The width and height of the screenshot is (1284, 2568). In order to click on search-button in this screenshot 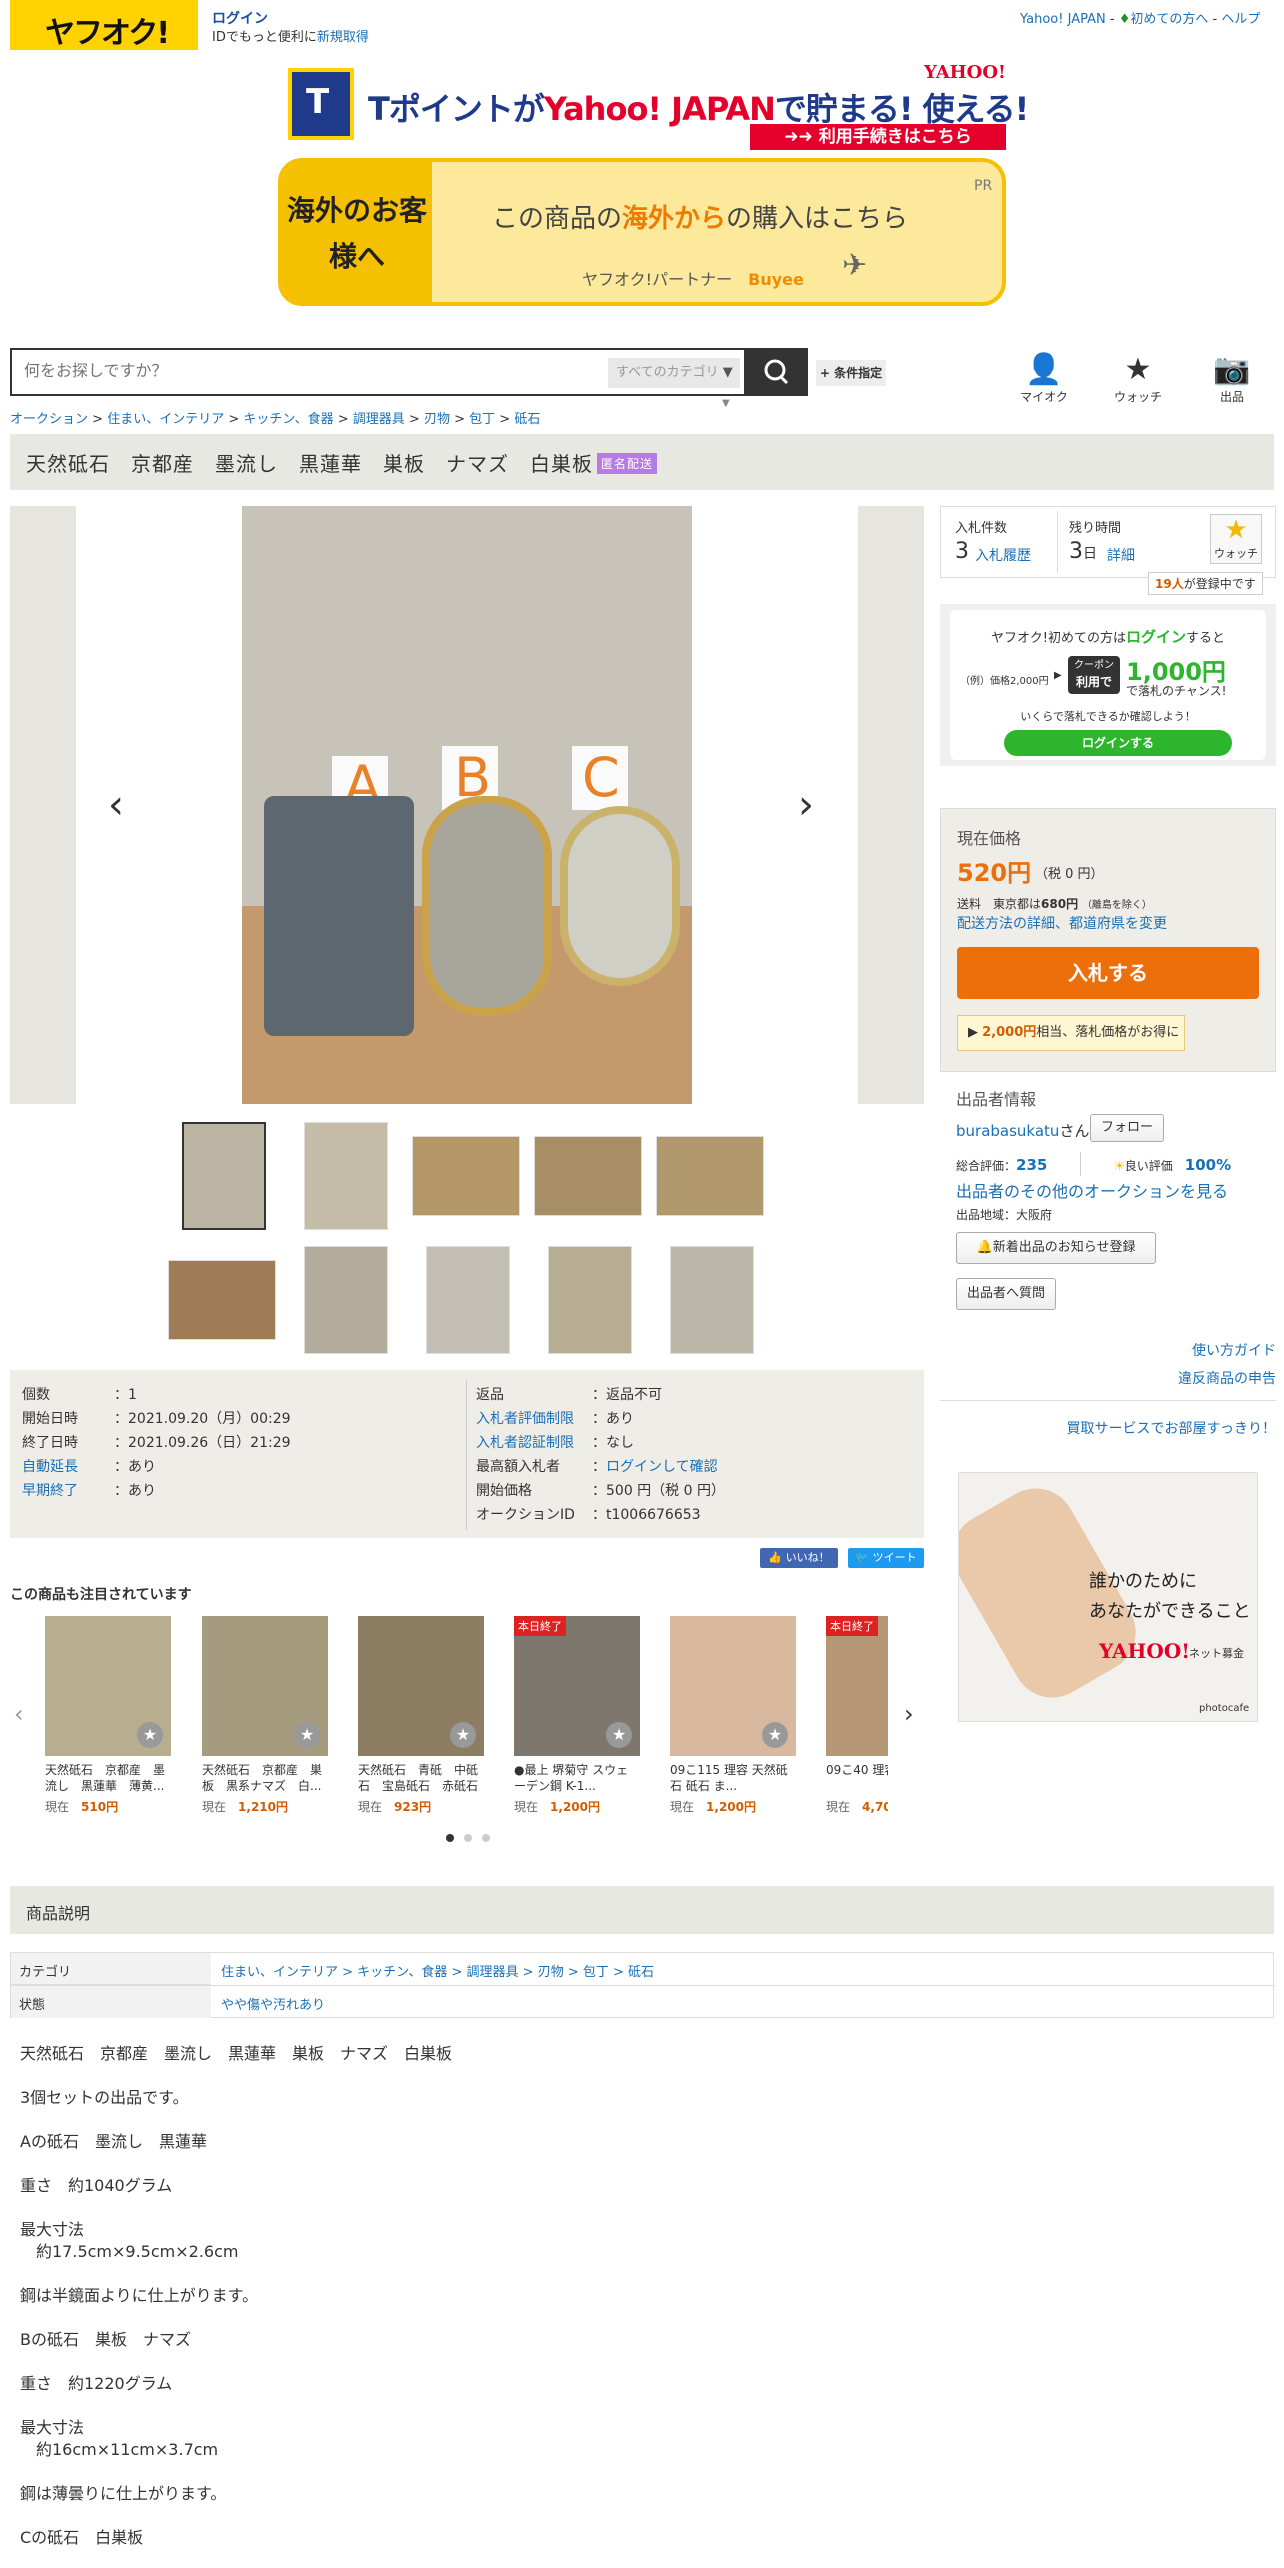, I will do `click(777, 372)`.